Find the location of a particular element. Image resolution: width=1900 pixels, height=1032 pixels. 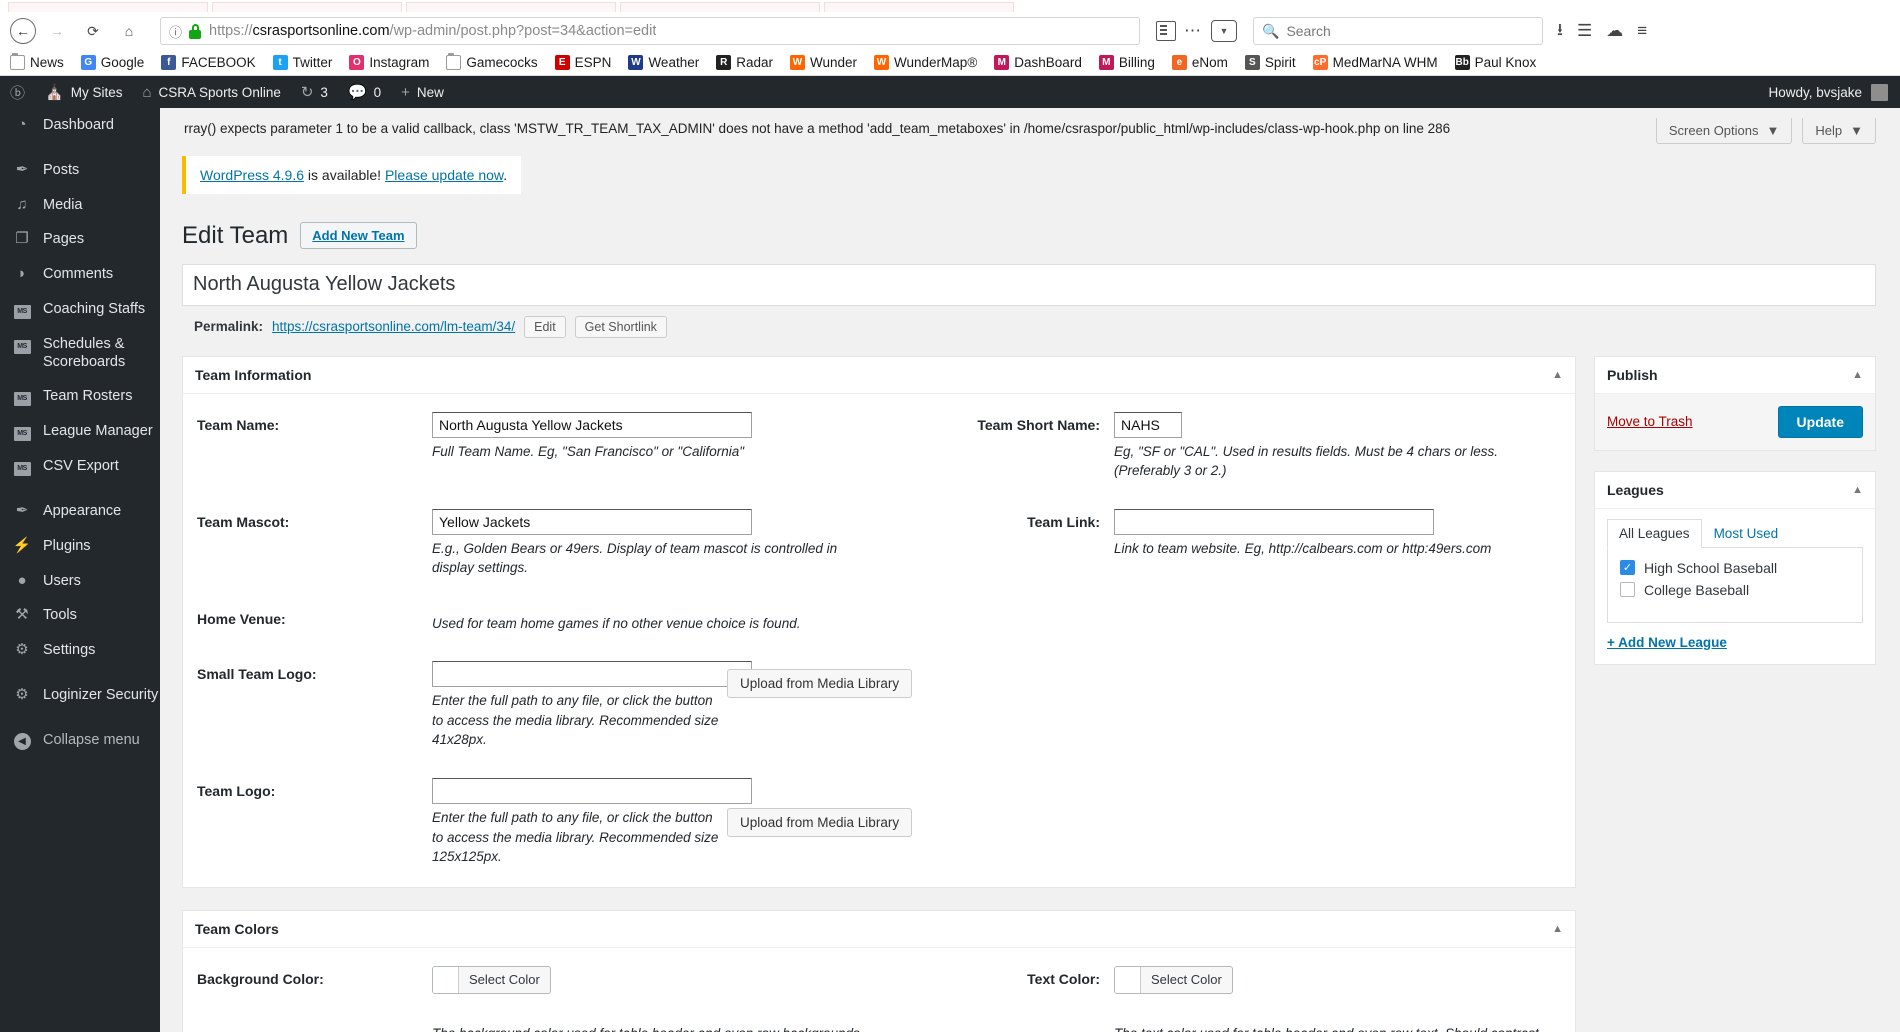

browser-tabstrip is located at coordinates (950, 6).